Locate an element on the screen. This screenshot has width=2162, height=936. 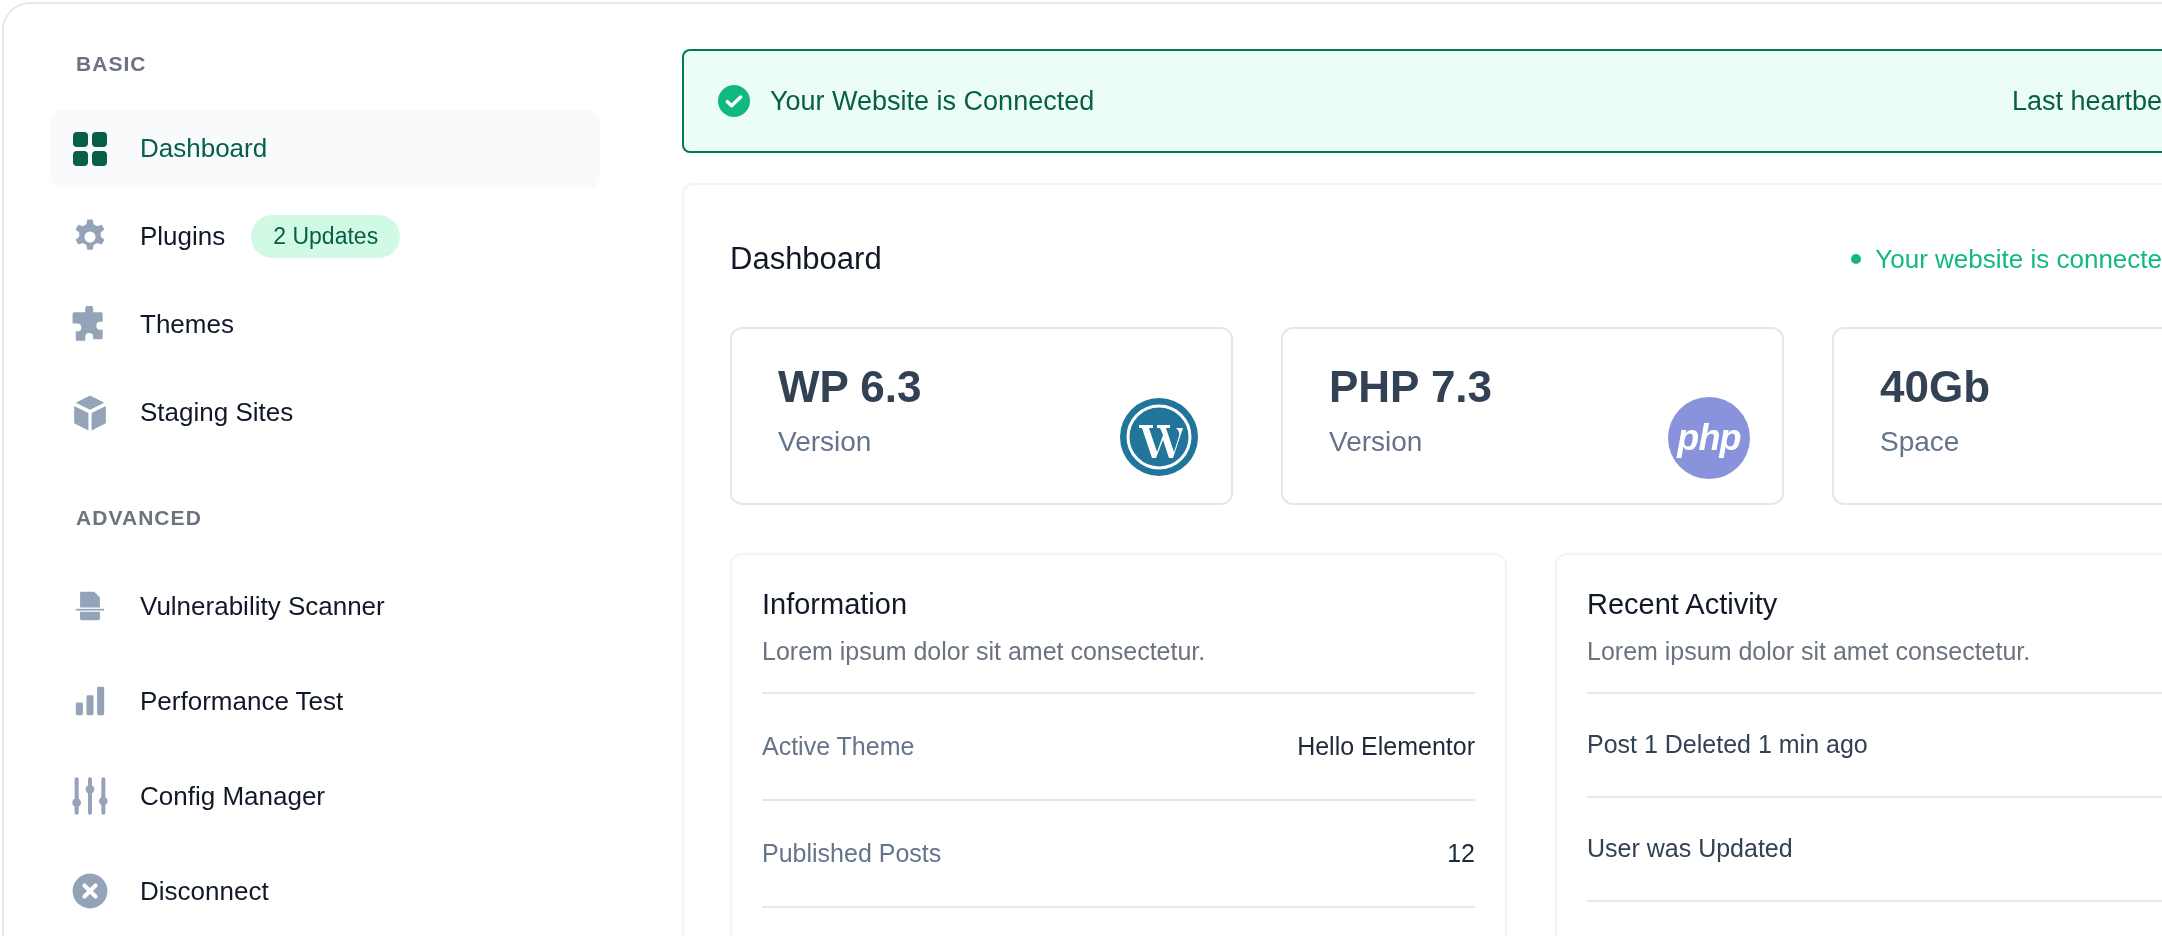
stat-value: 40Gb is located at coordinates (1935, 387).